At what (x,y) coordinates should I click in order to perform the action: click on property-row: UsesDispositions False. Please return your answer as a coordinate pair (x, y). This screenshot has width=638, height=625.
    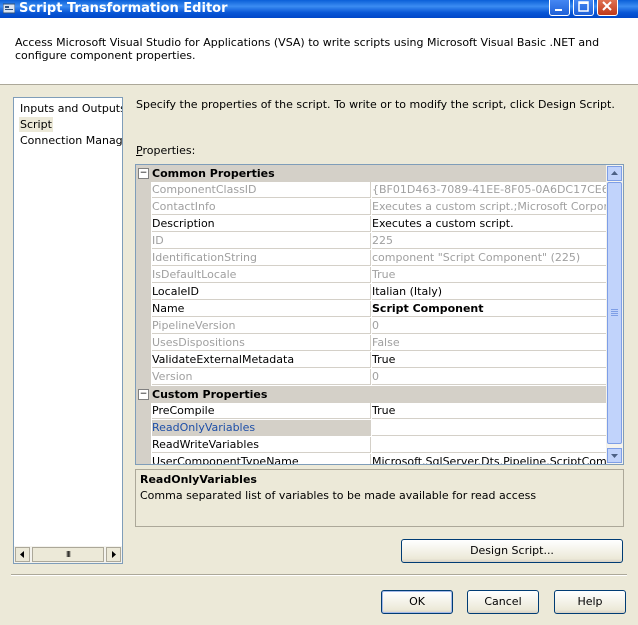
    Looking at the image, I should click on (371, 343).